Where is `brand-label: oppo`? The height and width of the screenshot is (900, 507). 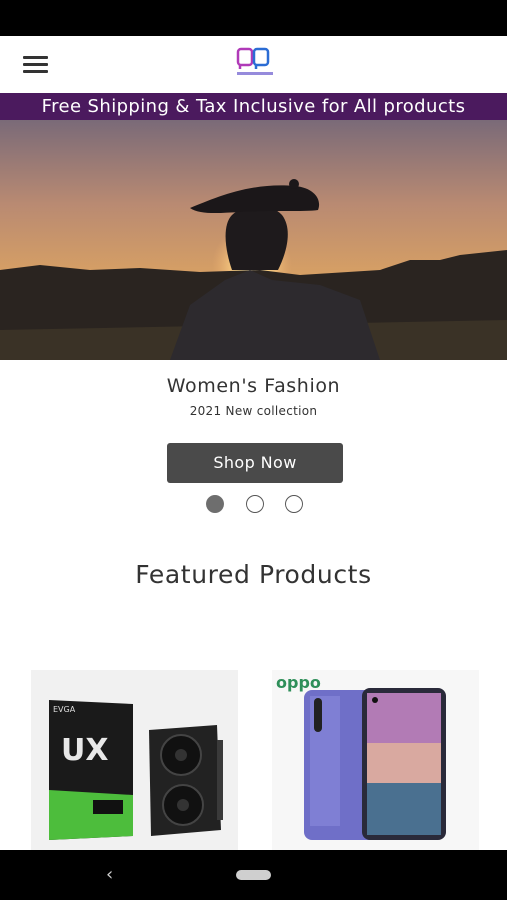 brand-label: oppo is located at coordinates (298, 682).